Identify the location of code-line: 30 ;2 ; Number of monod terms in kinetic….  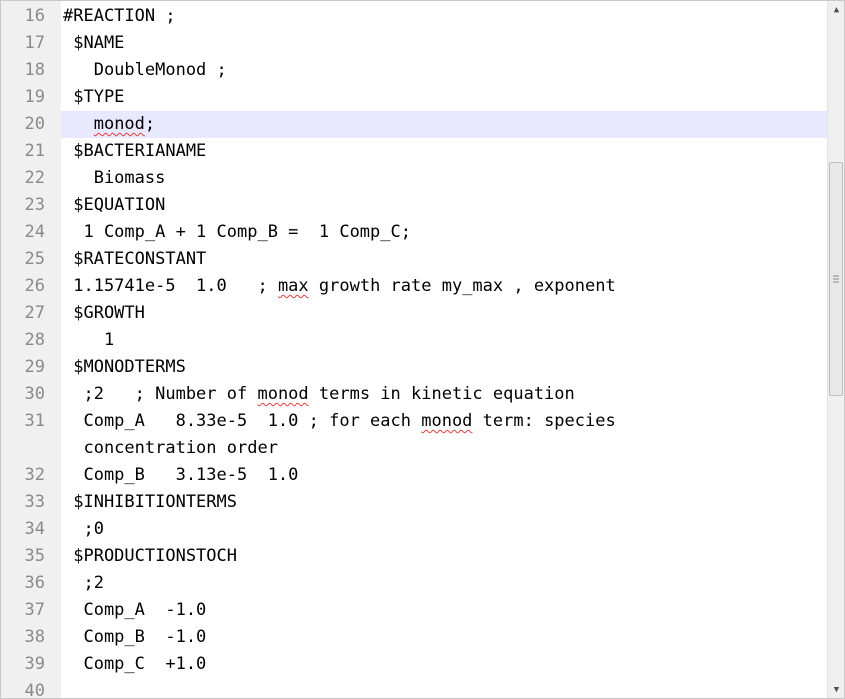
(414, 394).